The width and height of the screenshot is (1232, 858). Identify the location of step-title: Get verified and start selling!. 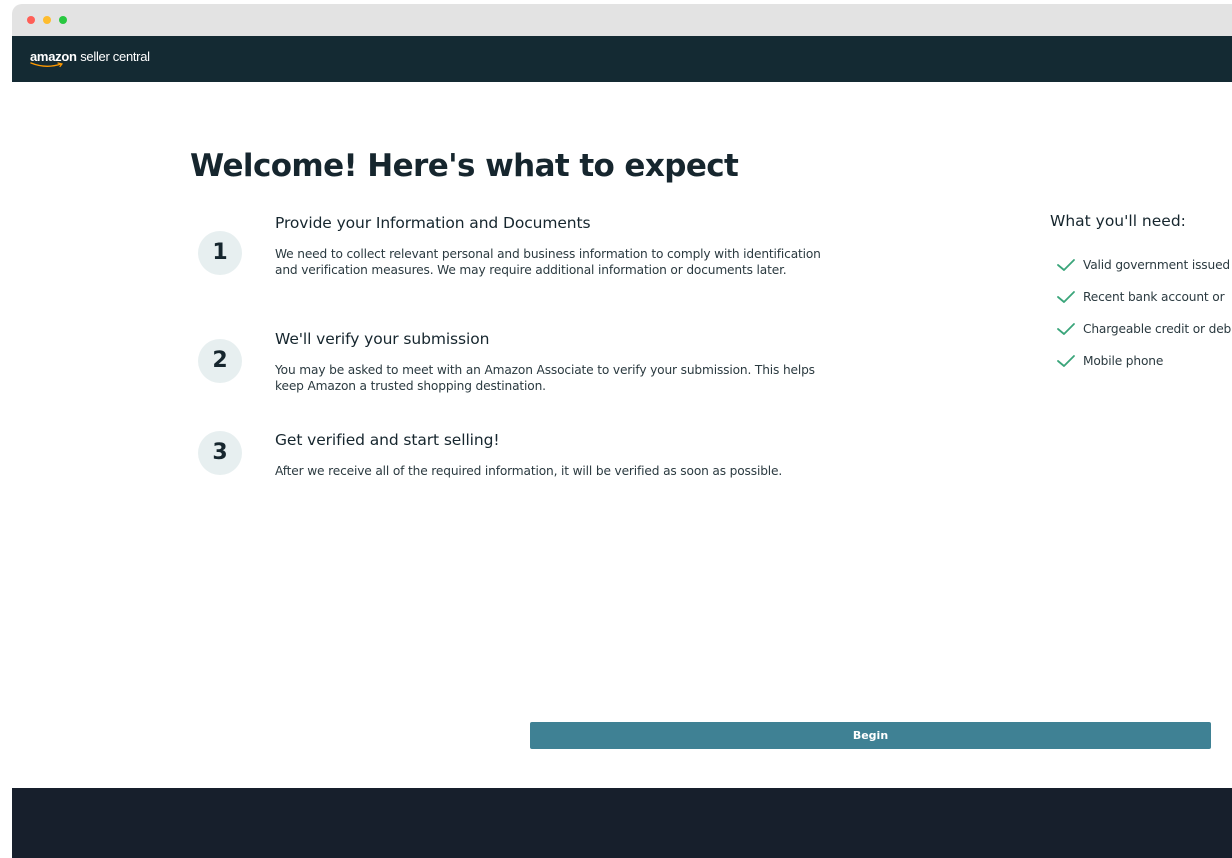
(387, 440).